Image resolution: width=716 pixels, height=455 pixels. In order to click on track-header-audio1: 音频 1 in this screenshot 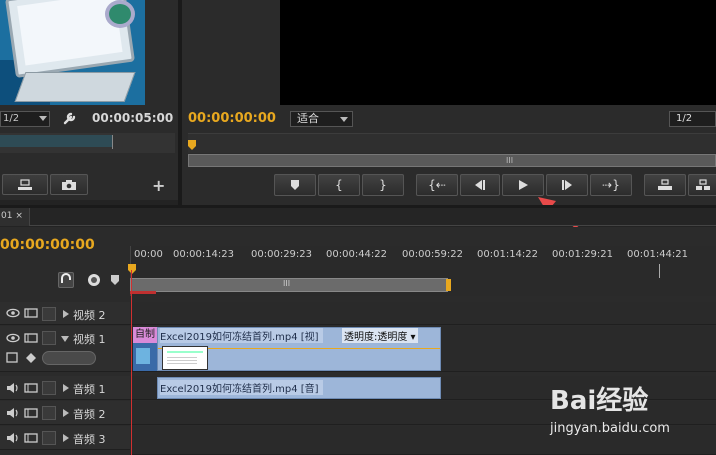, I will do `click(65, 388)`.